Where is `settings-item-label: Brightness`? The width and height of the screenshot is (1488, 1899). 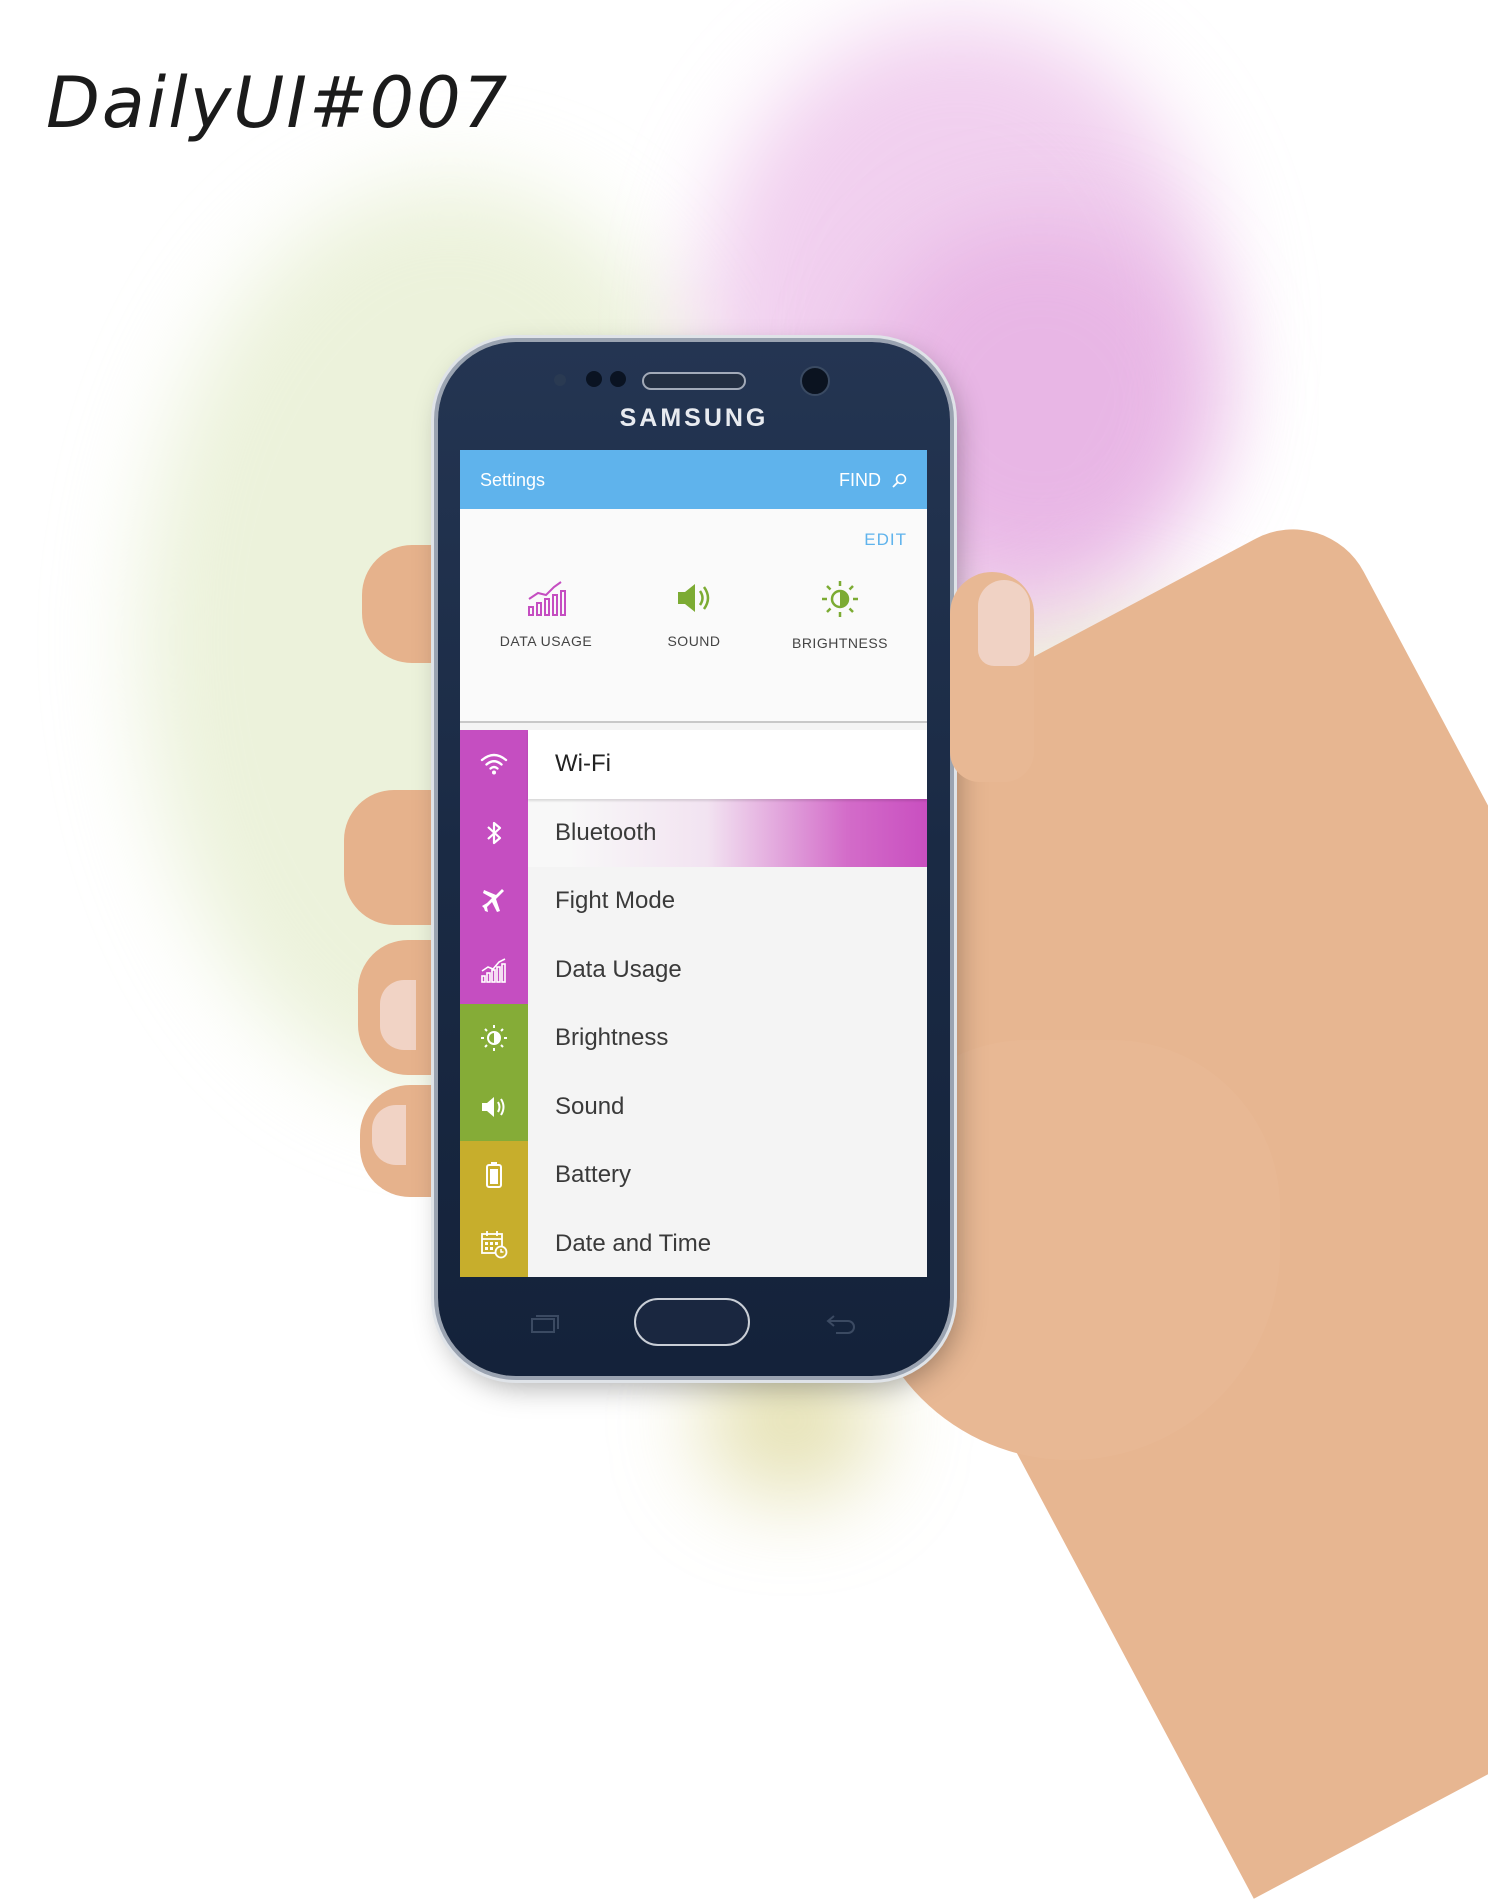 settings-item-label: Brightness is located at coordinates (612, 1038).